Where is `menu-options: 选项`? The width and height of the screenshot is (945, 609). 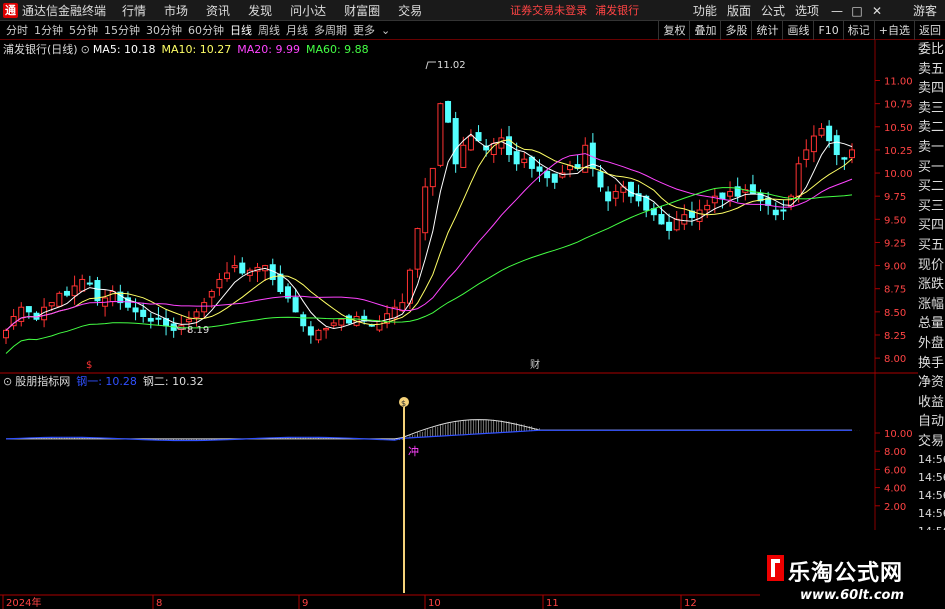 menu-options: 选项 is located at coordinates (807, 10).